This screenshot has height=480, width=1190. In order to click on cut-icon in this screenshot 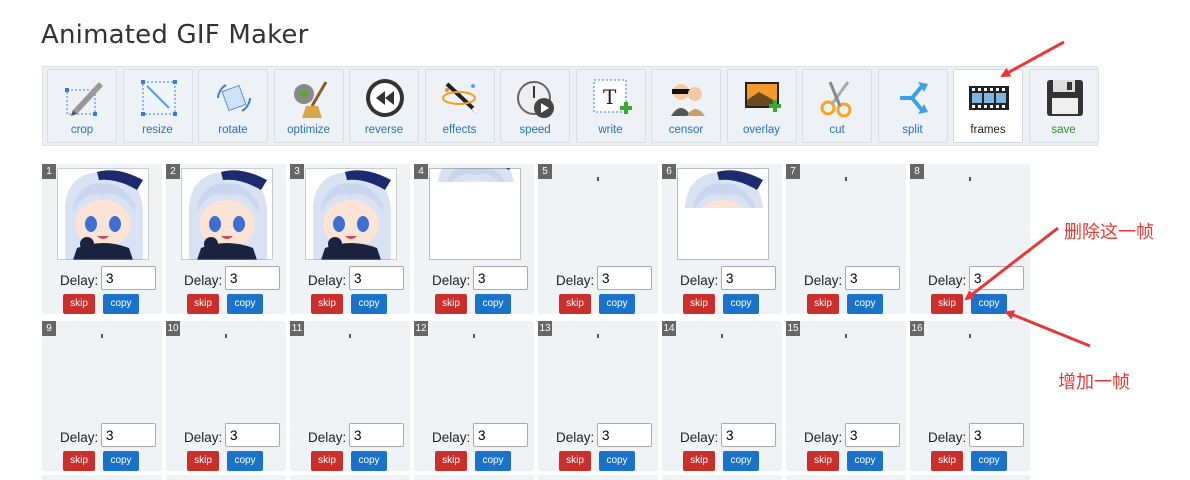, I will do `click(836, 99)`.